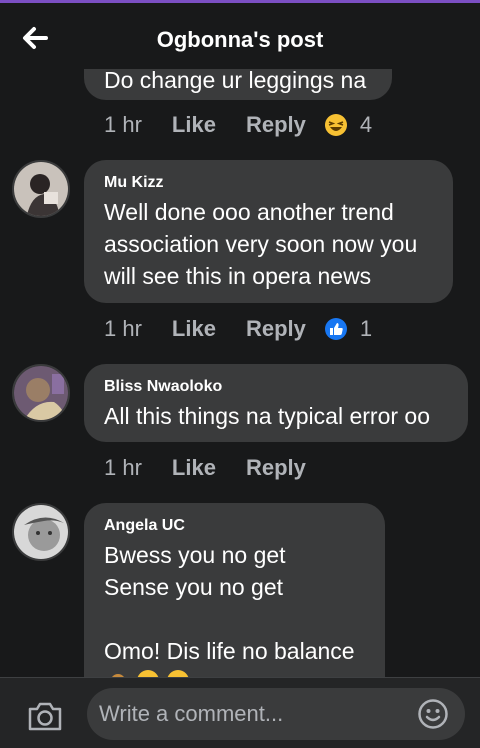 This screenshot has width=480, height=748. Describe the element at coordinates (234, 526) in the screenshot. I see `commenter-name: Angela UC` at that location.